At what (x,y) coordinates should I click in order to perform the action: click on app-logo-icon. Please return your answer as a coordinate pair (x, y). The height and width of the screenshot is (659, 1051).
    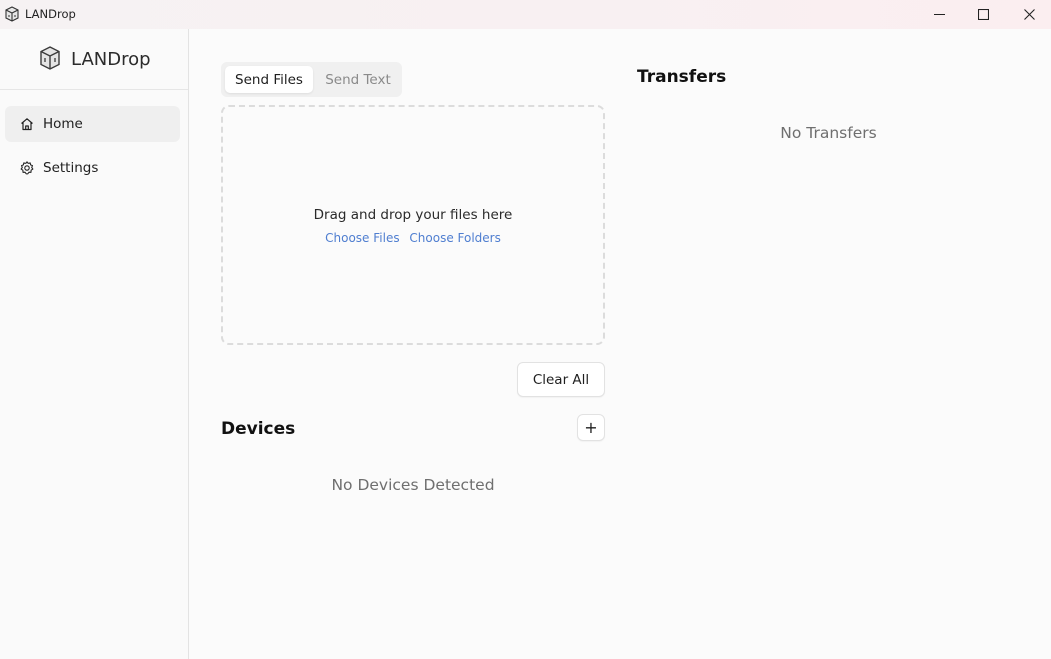
    Looking at the image, I should click on (12, 14).